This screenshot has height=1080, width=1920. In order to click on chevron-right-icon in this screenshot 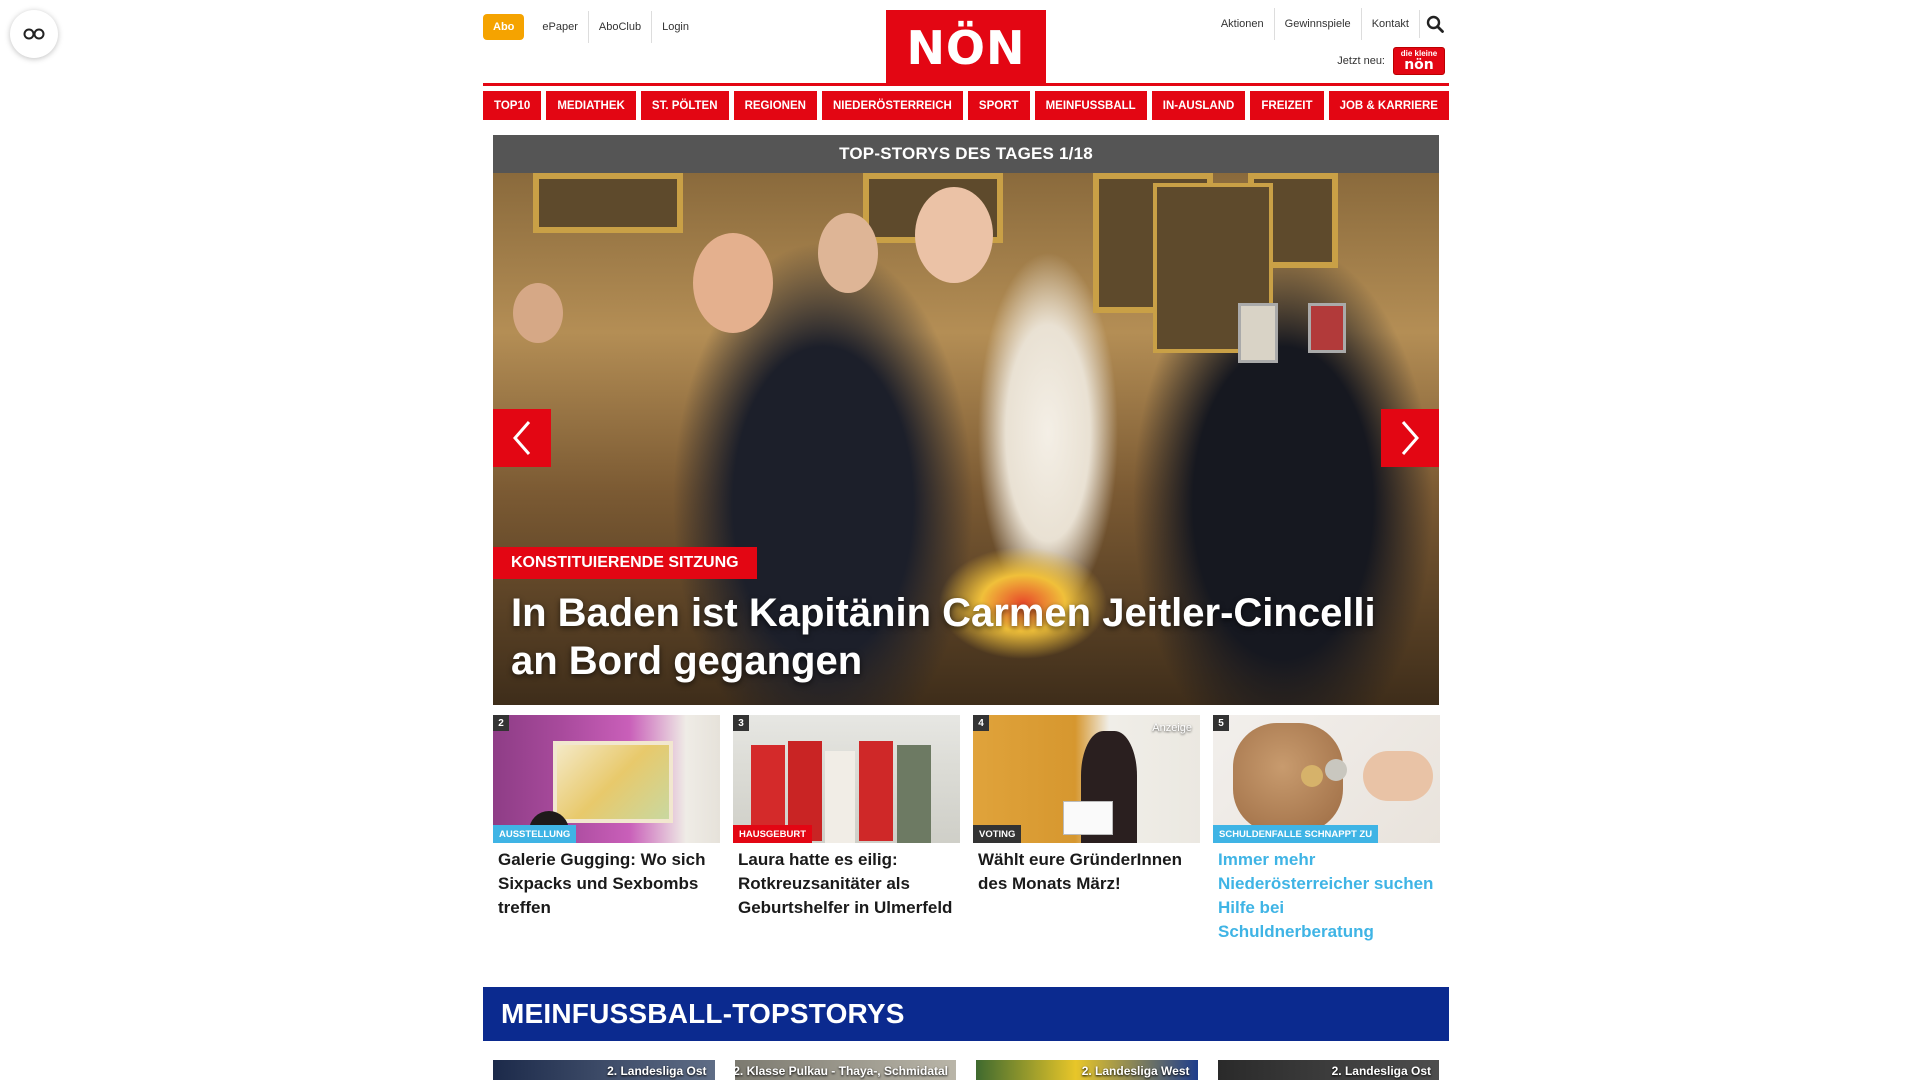, I will do `click(1410, 438)`.